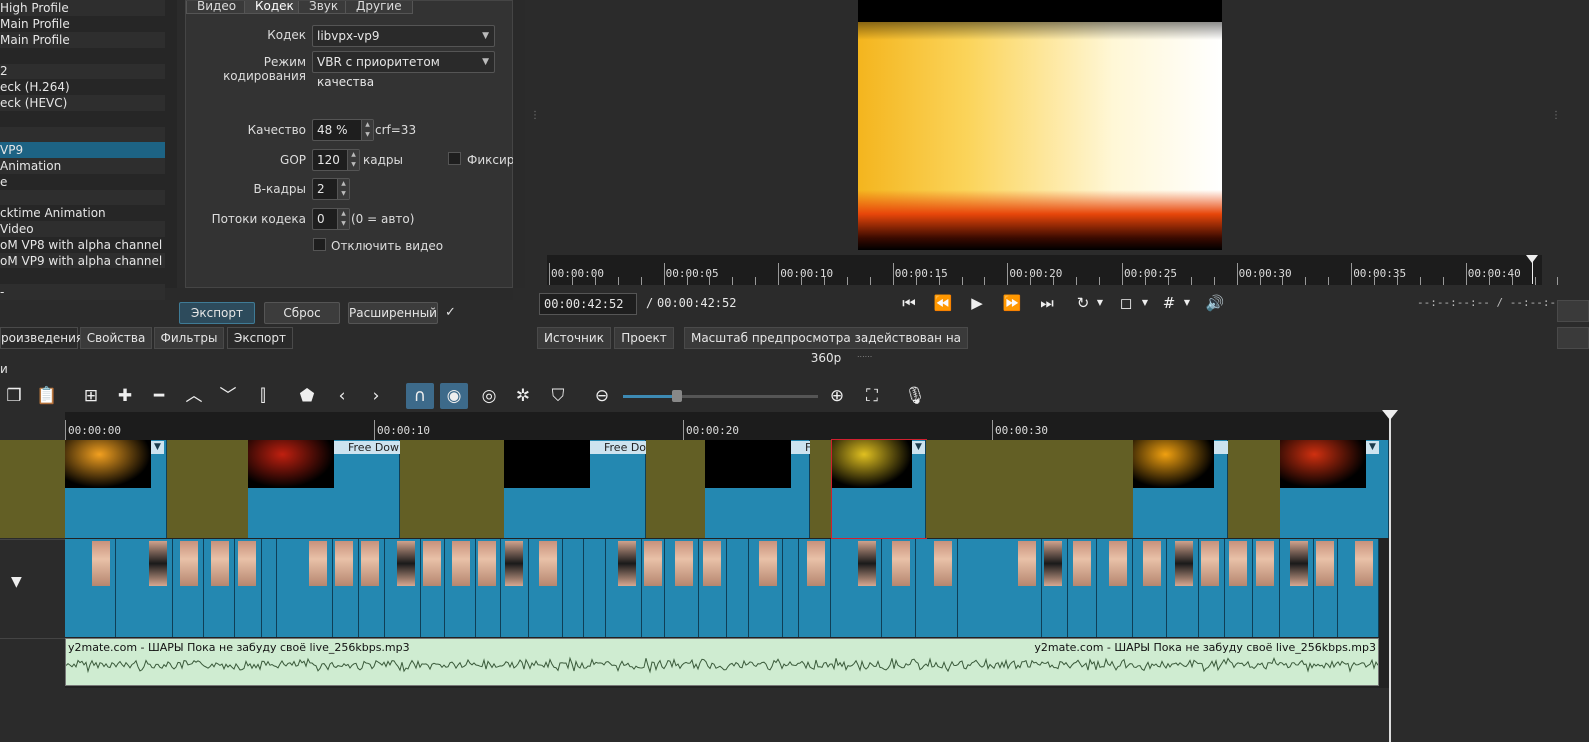  Describe the element at coordinates (82, 229) in the screenshot. I see `preset-list-item: Video` at that location.